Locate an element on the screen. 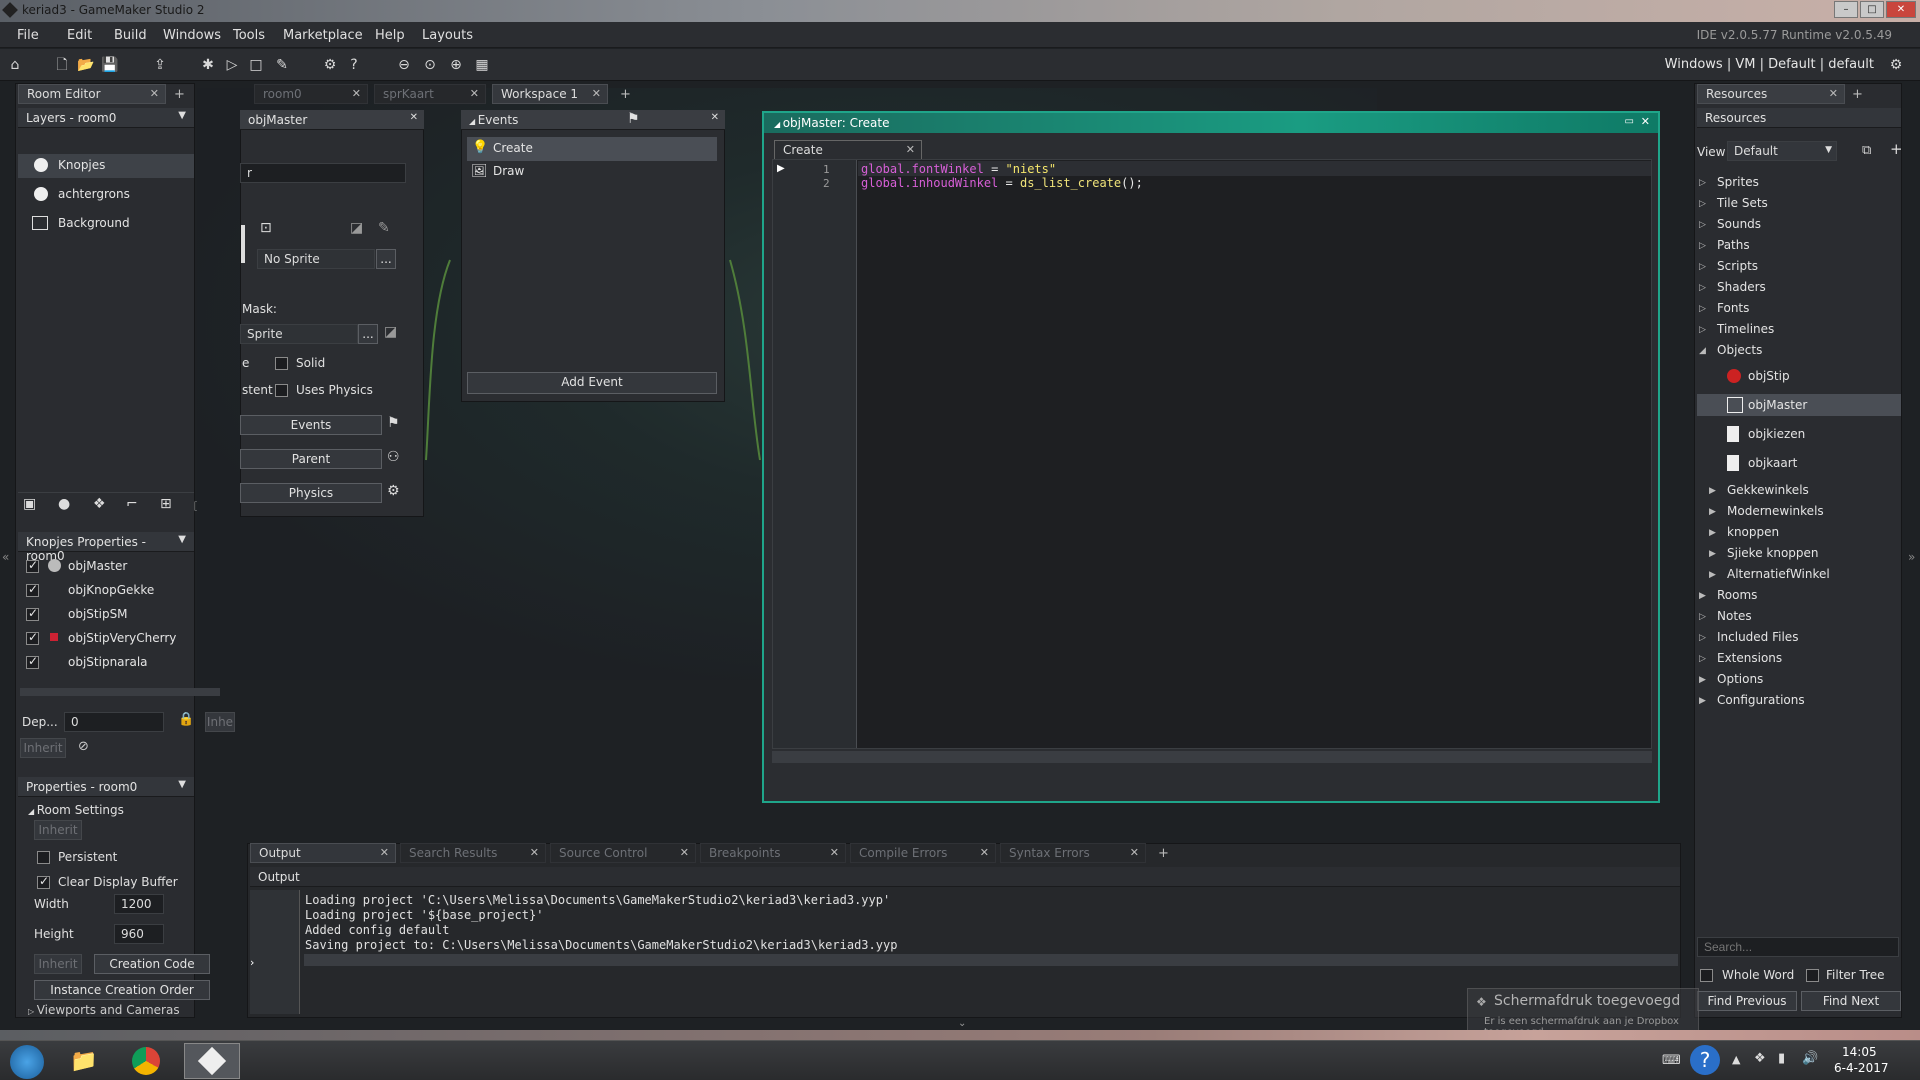 The height and width of the screenshot is (1080, 1920). menu-edit: Edit is located at coordinates (79, 35).